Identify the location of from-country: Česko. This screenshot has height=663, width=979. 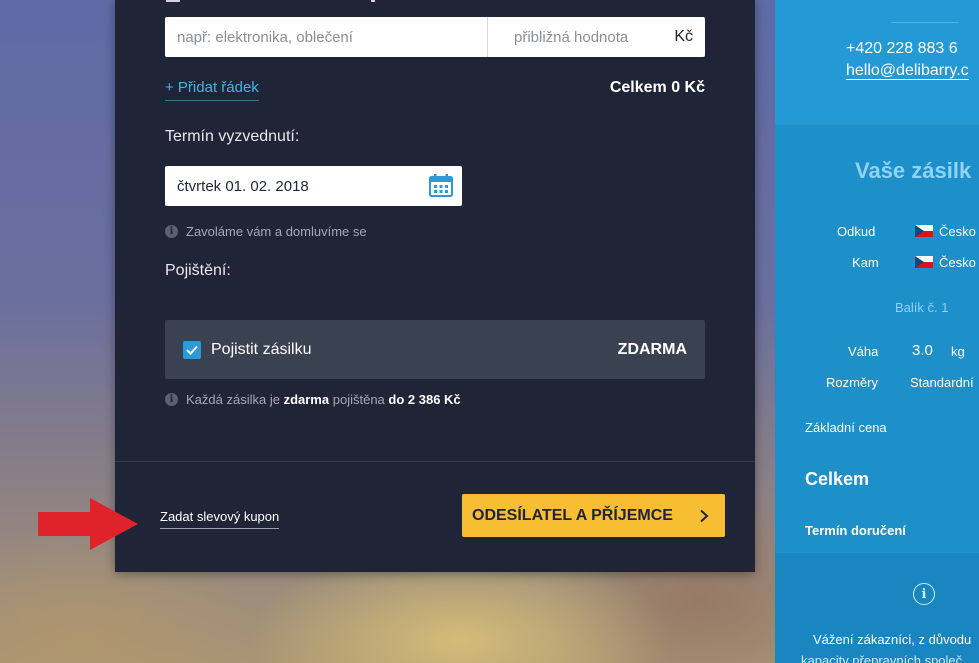
(957, 231).